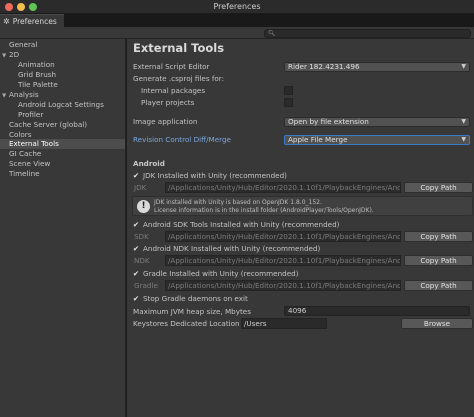 This screenshot has width=474, height=417. Describe the element at coordinates (438, 236) in the screenshot. I see `sdk-copy-path-button: Copy Path` at that location.